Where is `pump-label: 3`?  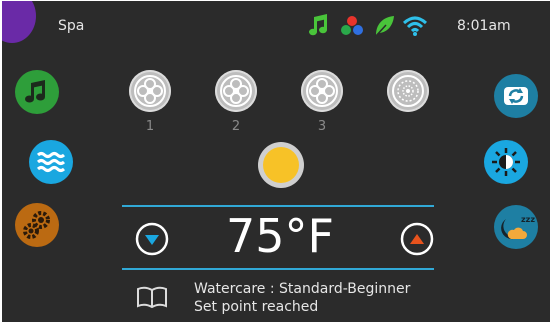 pump-label: 3 is located at coordinates (322, 126).